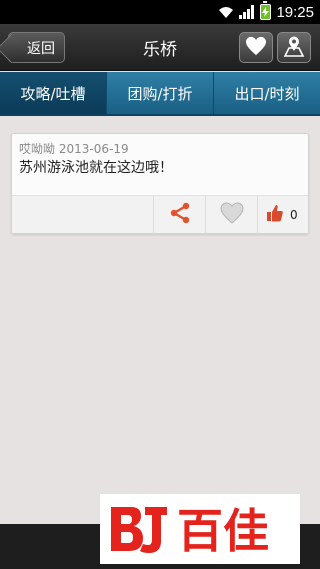 This screenshot has height=569, width=320. I want to click on back-button: 返回, so click(36, 47).